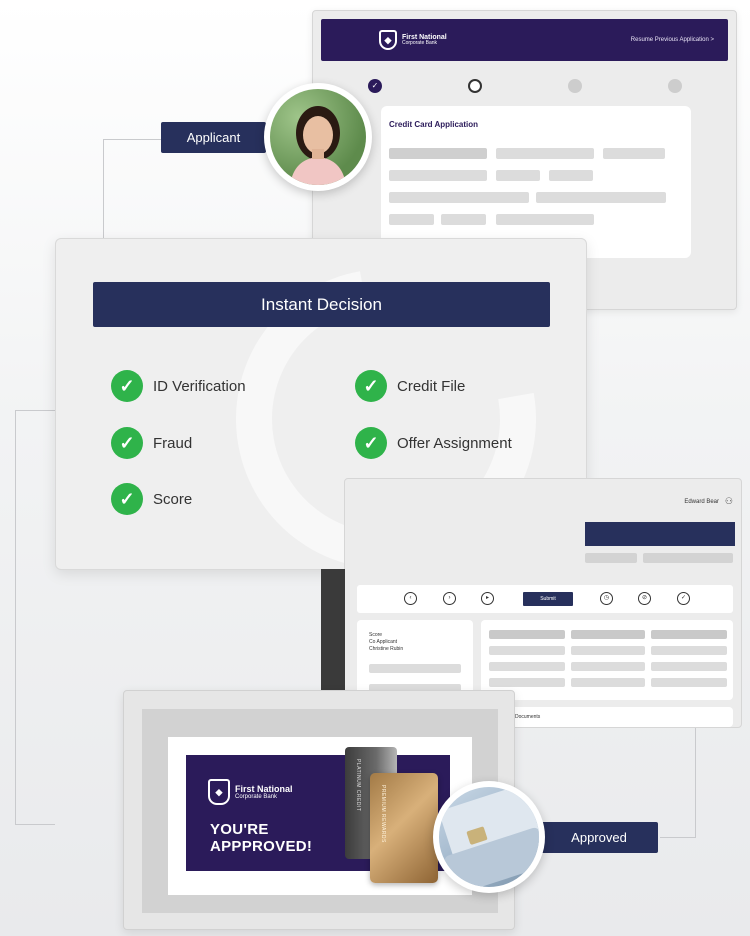  What do you see at coordinates (383, 814) in the screenshot?
I see `card-label: PREMIUM REWARDS` at bounding box center [383, 814].